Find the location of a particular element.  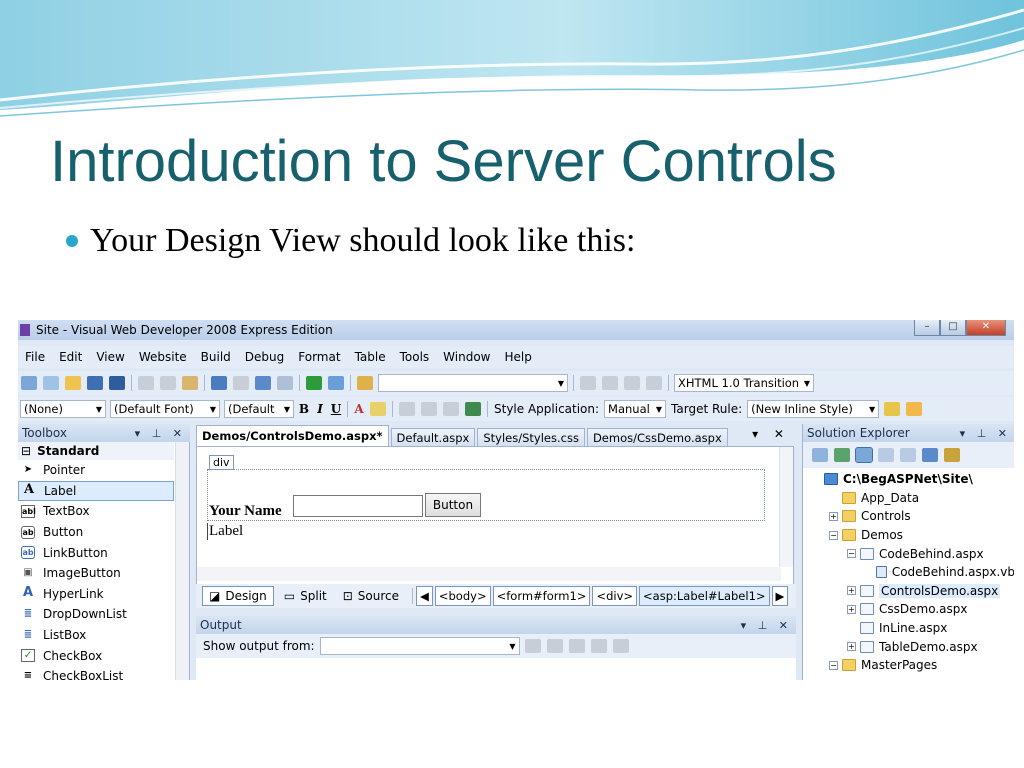

toolbox-item-imagebutton: ▣ ImageButton is located at coordinates (96, 573).